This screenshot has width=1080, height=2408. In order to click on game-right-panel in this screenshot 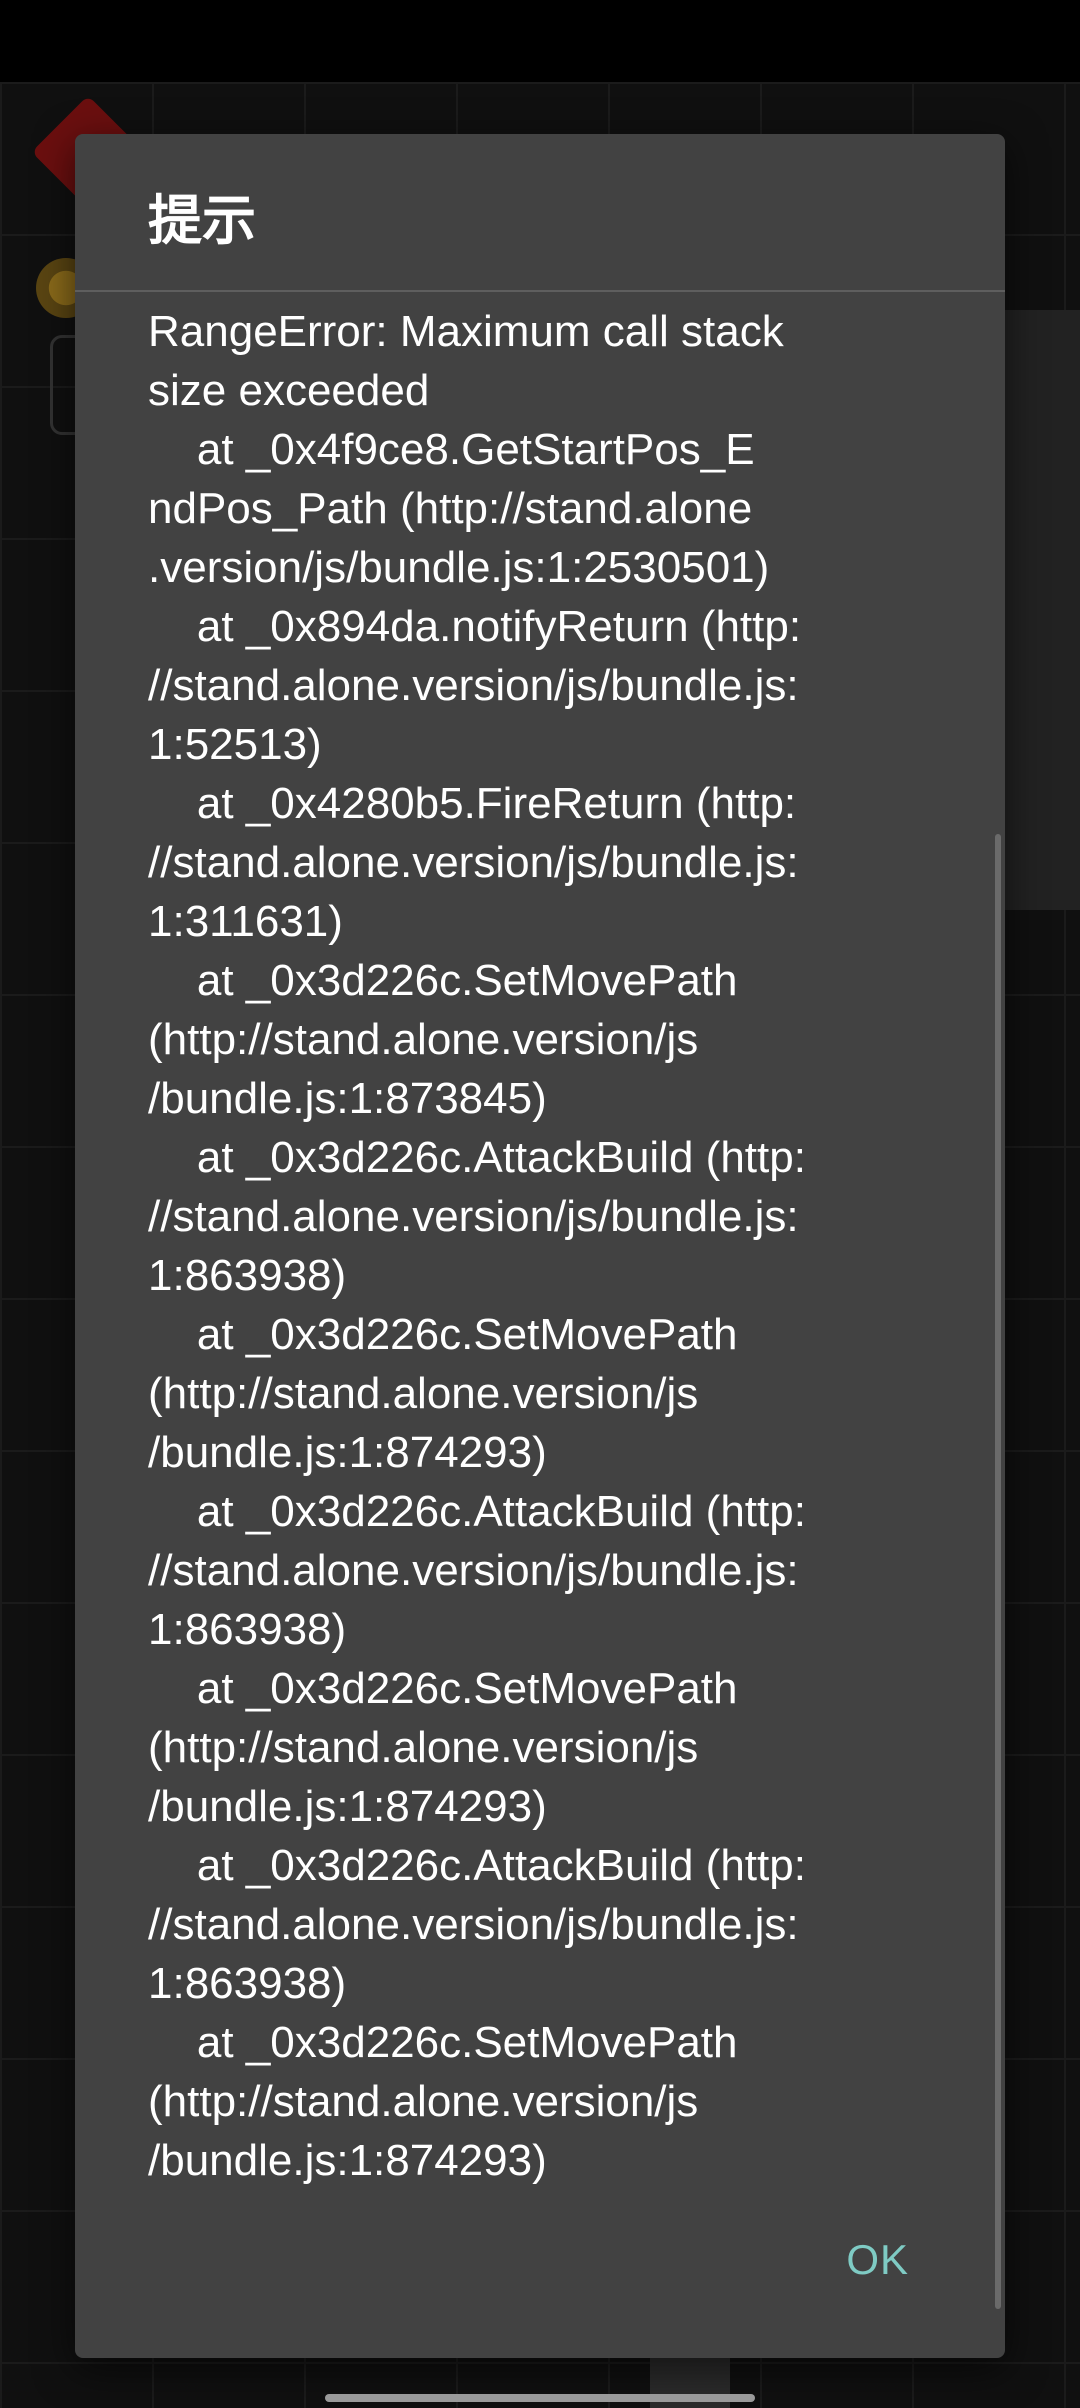, I will do `click(1038, 610)`.